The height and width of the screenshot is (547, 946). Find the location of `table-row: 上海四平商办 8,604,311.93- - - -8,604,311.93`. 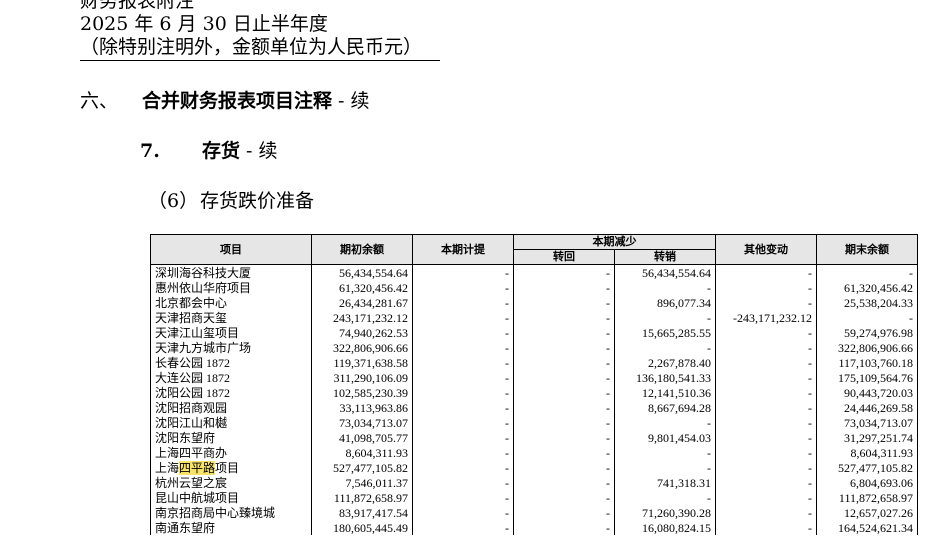

table-row: 上海四平商办 8,604,311.93- - - -8,604,311.93 is located at coordinates (534, 452).